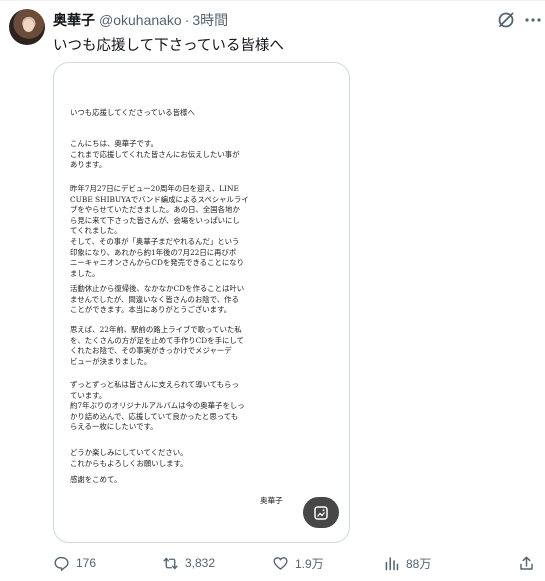 The image size is (545, 581). I want to click on tweet-text: いつも応援して下さっている皆様へ, so click(168, 46).